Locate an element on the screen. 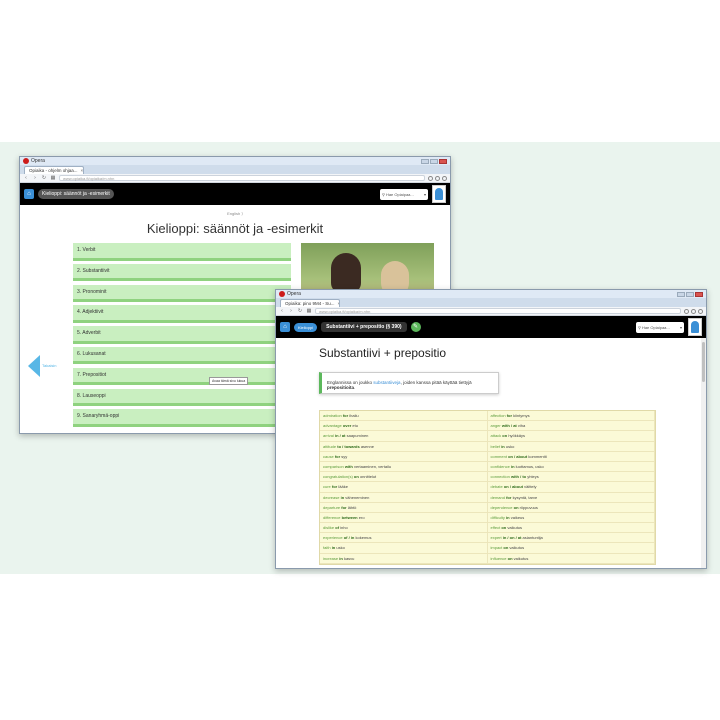 The height and width of the screenshot is (720, 720). table-cell: congratulation(s) on onnittelut is located at coordinates (404, 477).